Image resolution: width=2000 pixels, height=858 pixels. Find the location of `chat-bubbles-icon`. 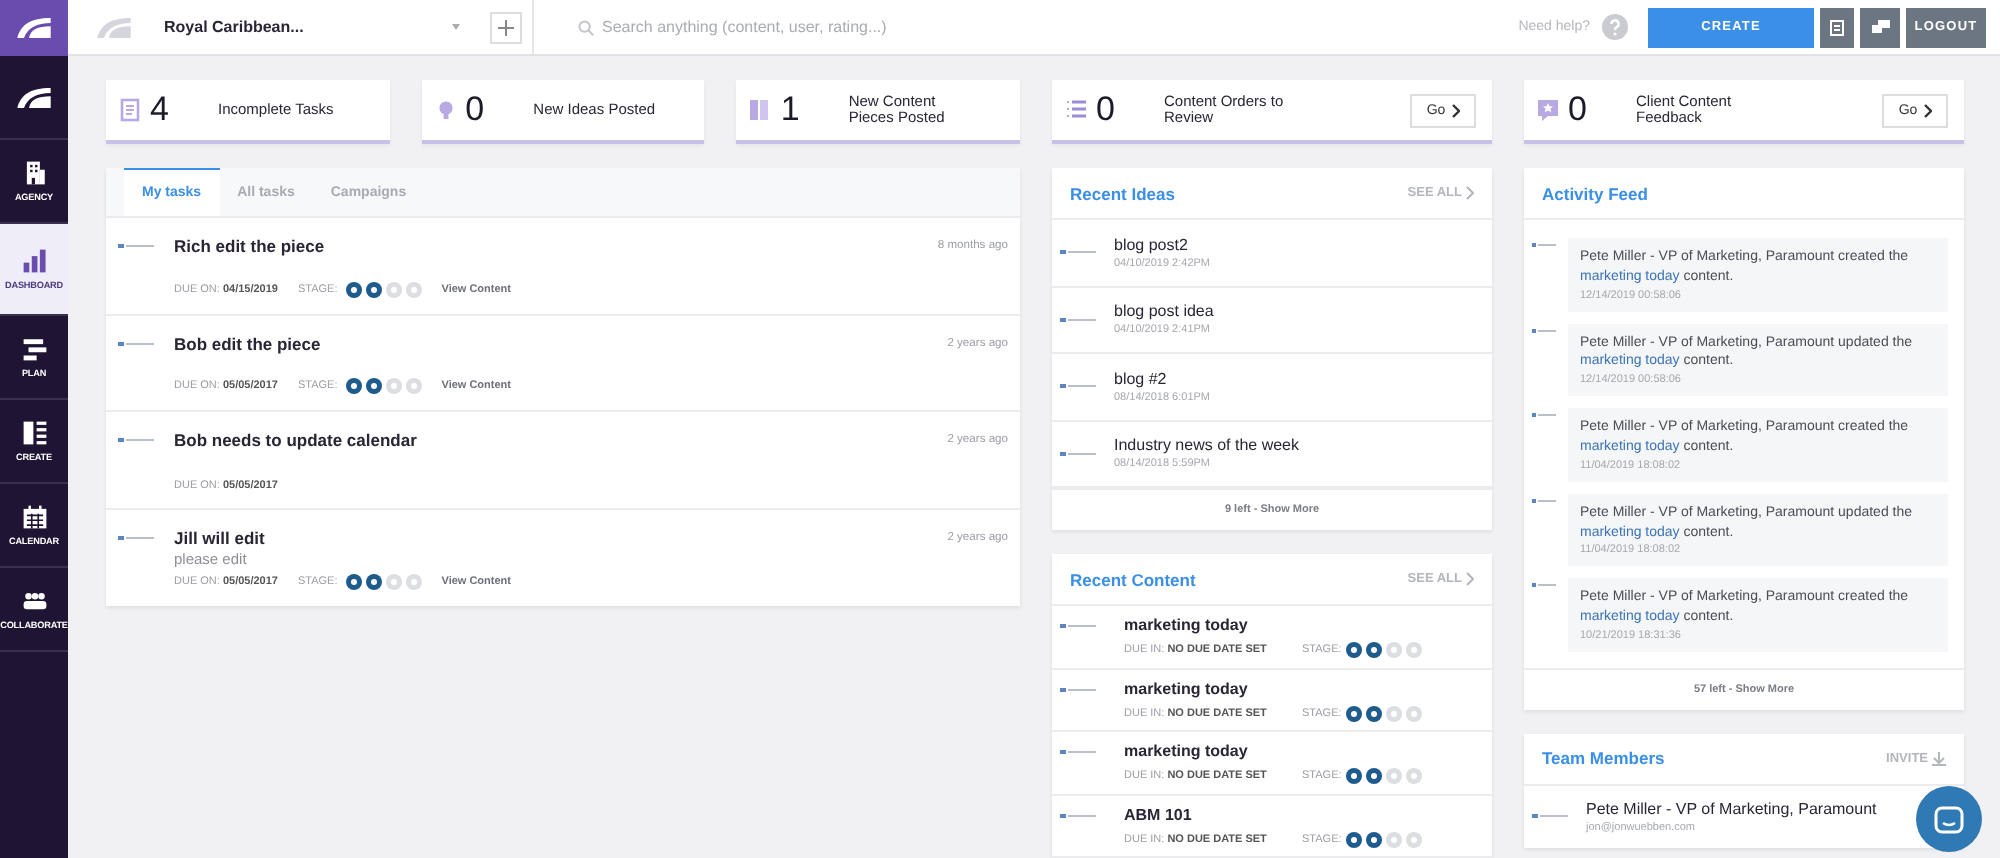

chat-bubbles-icon is located at coordinates (1880, 27).